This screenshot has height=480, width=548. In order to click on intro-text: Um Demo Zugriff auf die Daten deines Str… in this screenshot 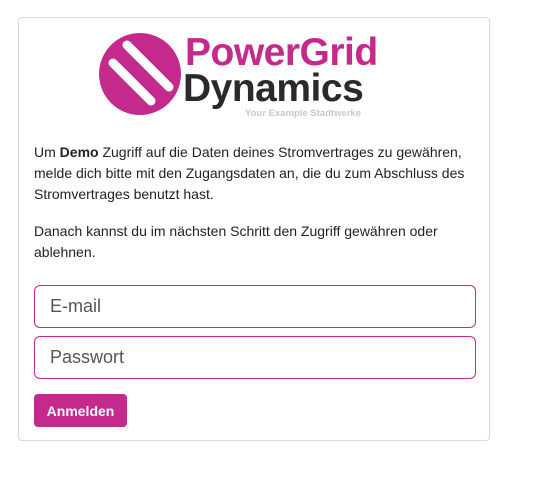, I will do `click(256, 173)`.